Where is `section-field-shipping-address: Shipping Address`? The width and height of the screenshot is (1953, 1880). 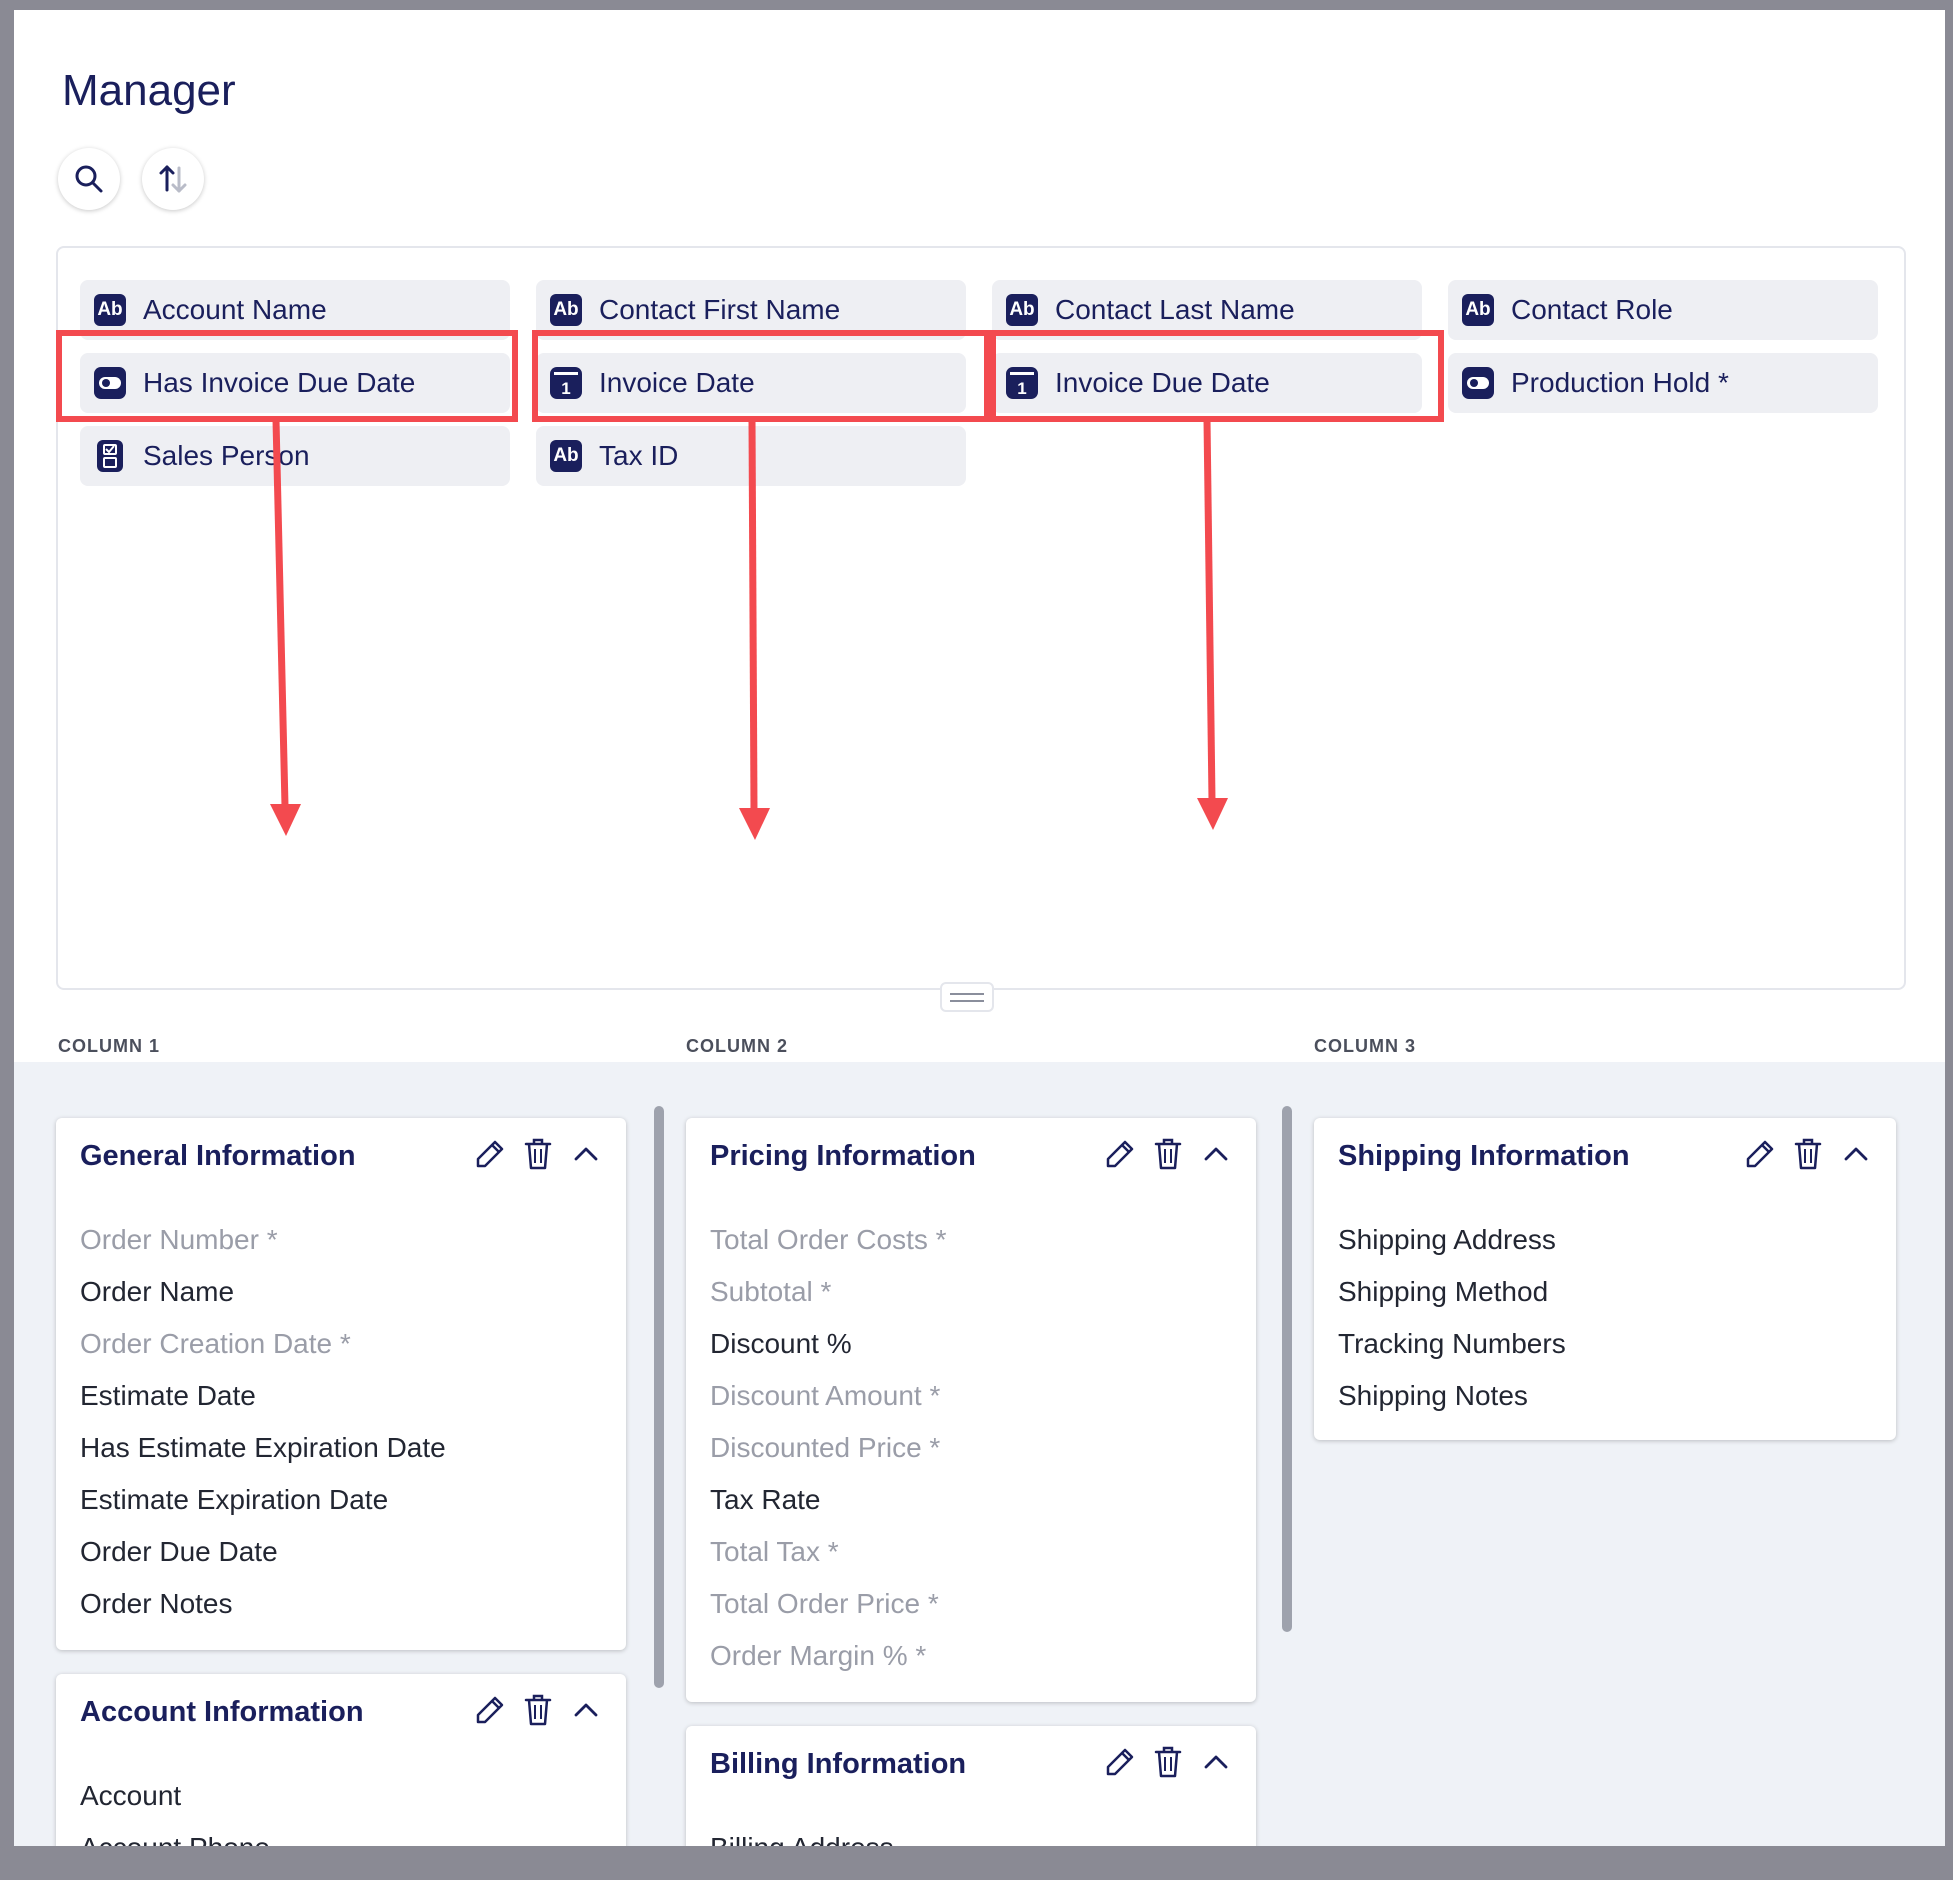
section-field-shipping-address: Shipping Address is located at coordinates (1452, 1240).